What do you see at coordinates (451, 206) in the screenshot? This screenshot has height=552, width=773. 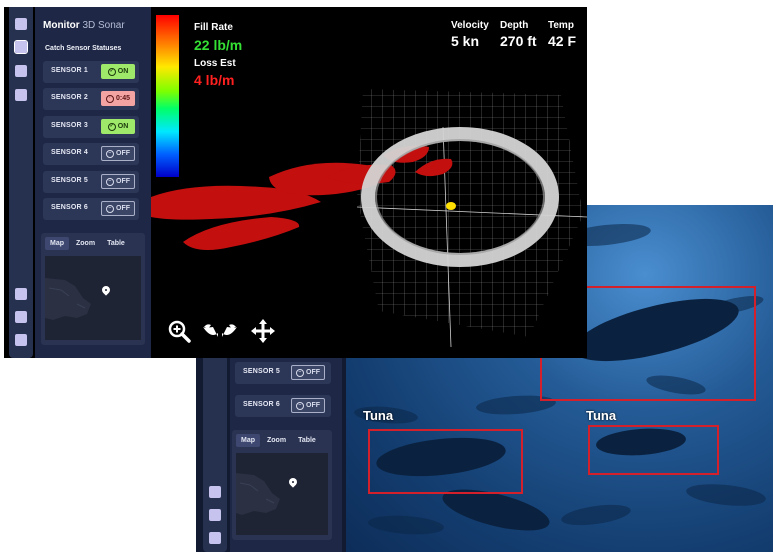 I see `target-marker` at bounding box center [451, 206].